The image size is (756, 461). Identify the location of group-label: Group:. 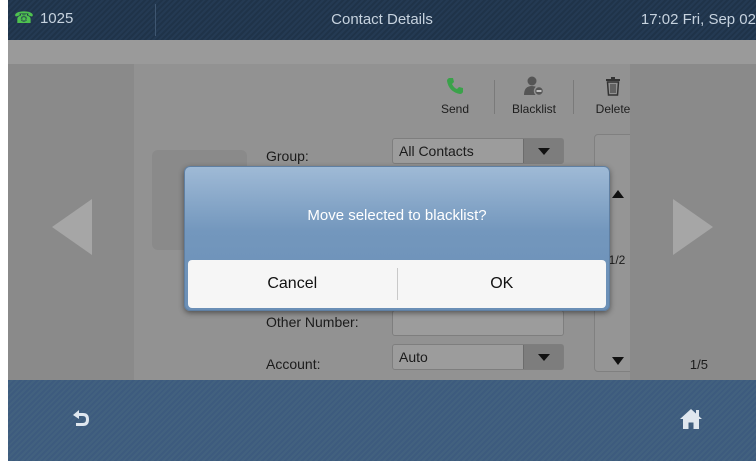
(287, 156).